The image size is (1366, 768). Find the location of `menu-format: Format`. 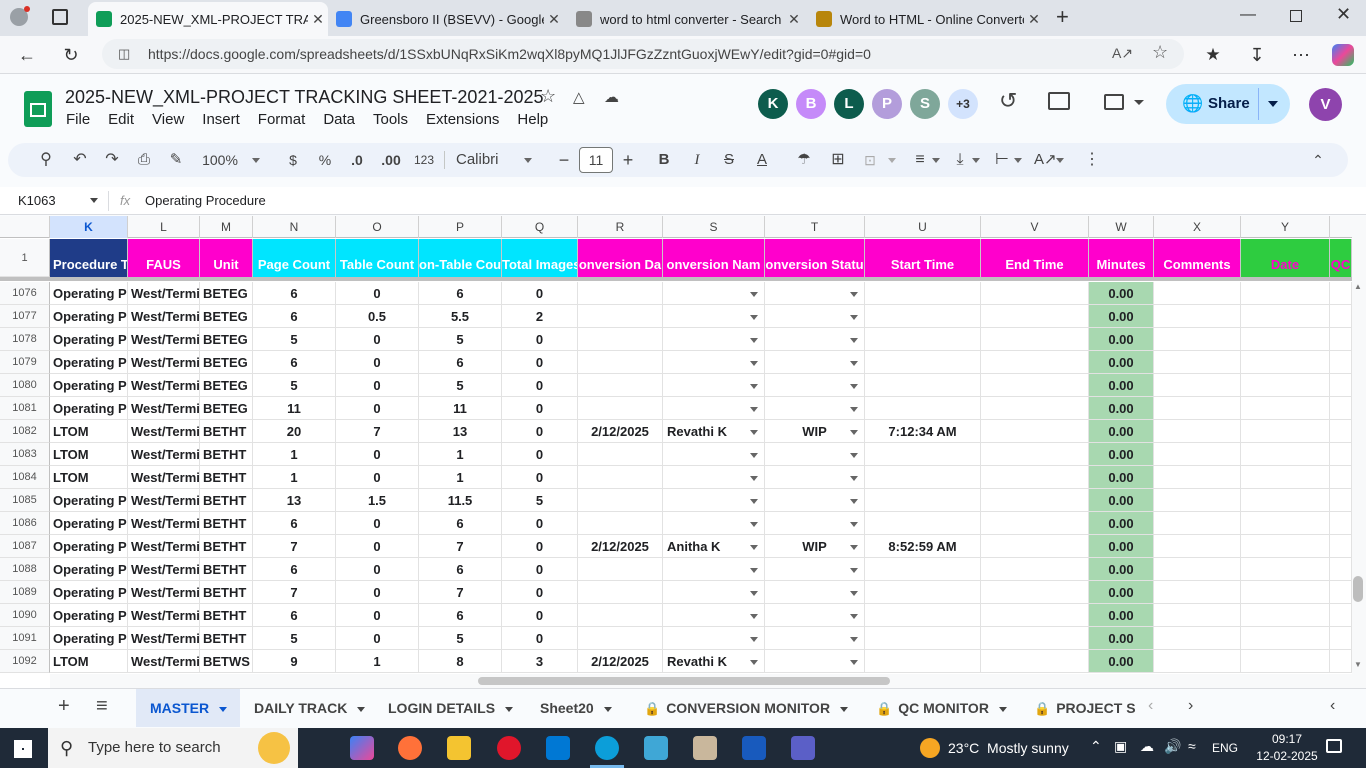

menu-format: Format is located at coordinates (282, 119).